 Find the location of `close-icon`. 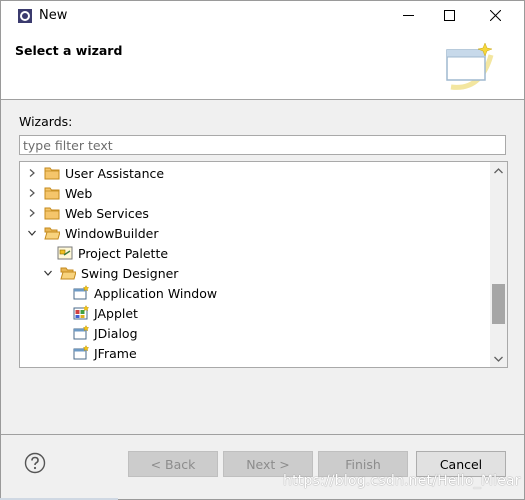

close-icon is located at coordinates (495, 16).